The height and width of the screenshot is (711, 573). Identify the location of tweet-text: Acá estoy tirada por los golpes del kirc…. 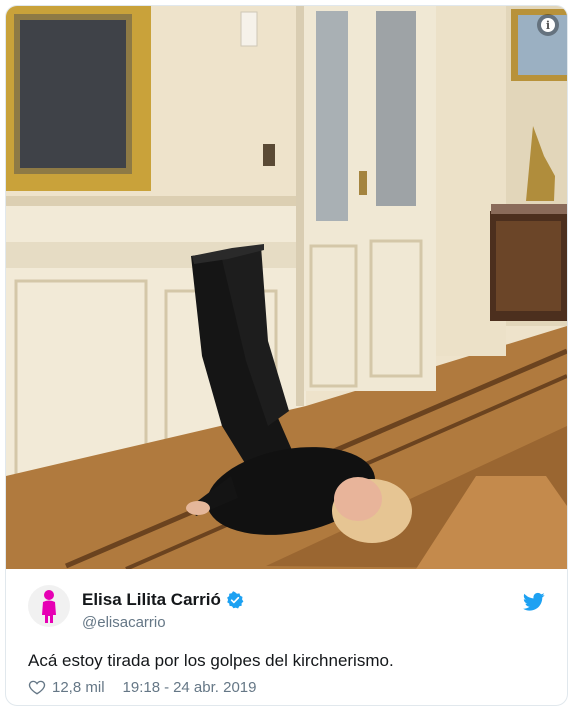
(211, 660).